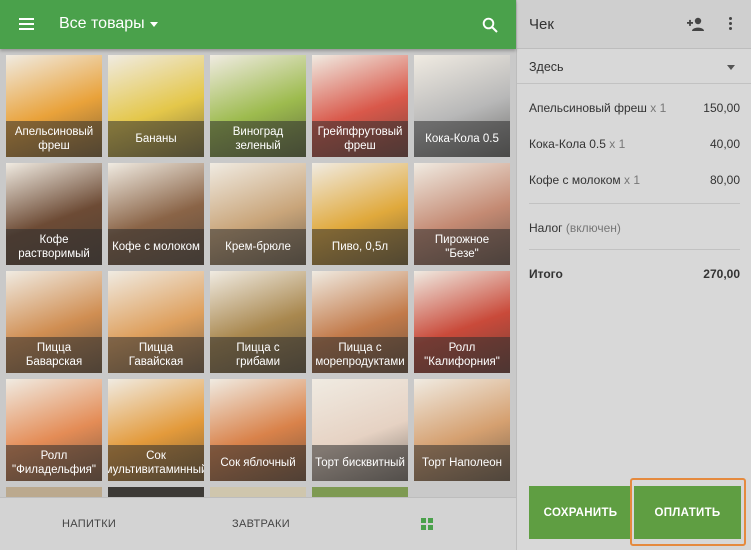 This screenshot has width=751, height=550. Describe the element at coordinates (360, 214) in the screenshot. I see `product-tile: Пиво, 0,5л` at that location.